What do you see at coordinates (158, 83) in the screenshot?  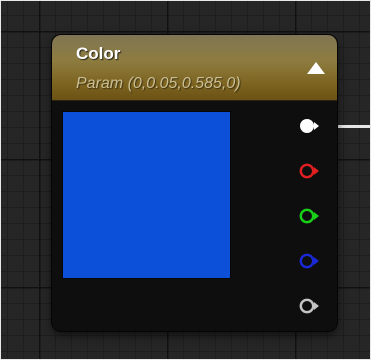 I see `node-subtitle: Param (0,0.05,0.585,0)` at bounding box center [158, 83].